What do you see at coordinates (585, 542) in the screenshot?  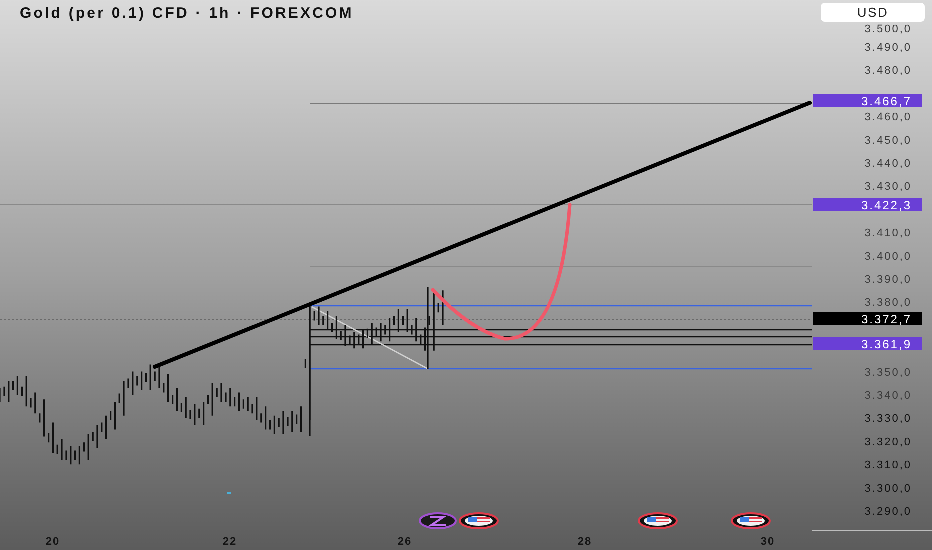 I see `date-tick-label: 28` at bounding box center [585, 542].